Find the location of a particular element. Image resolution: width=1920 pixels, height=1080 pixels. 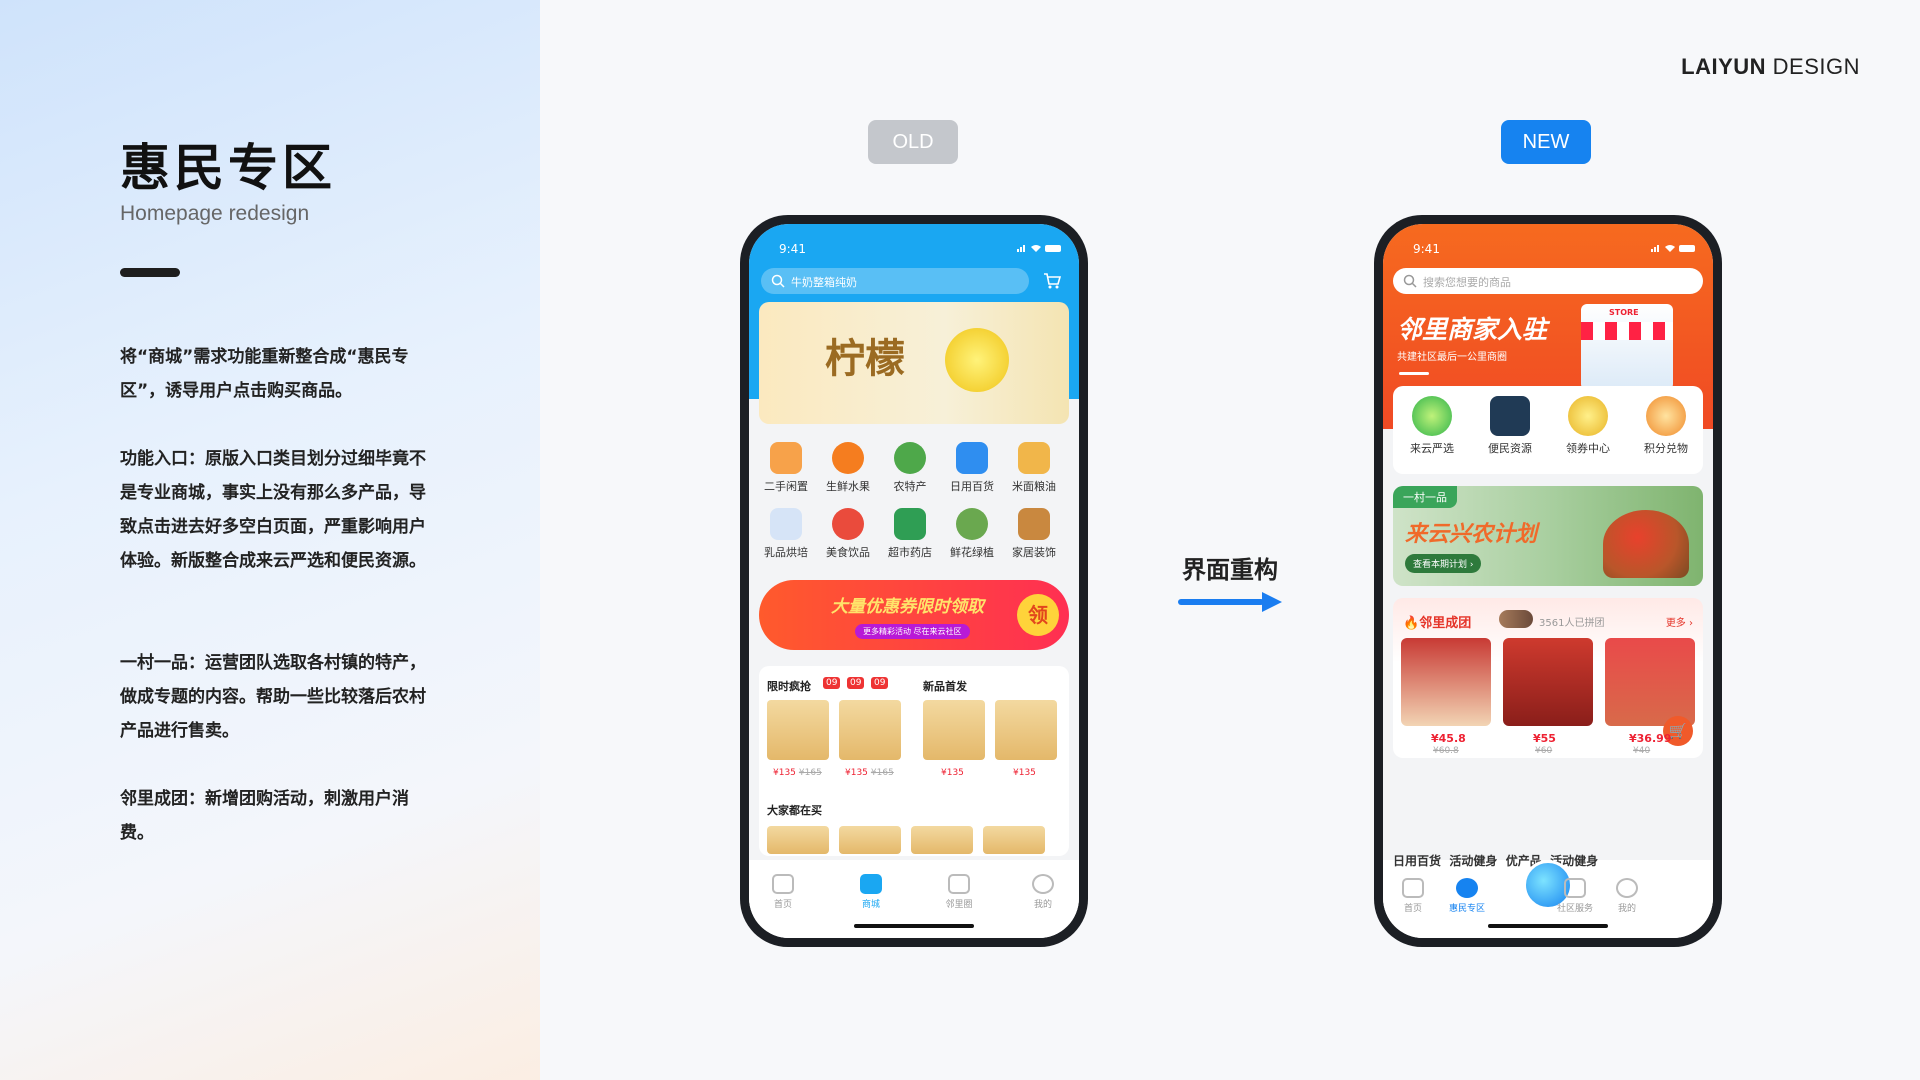

home-icon is located at coordinates (1413, 888).